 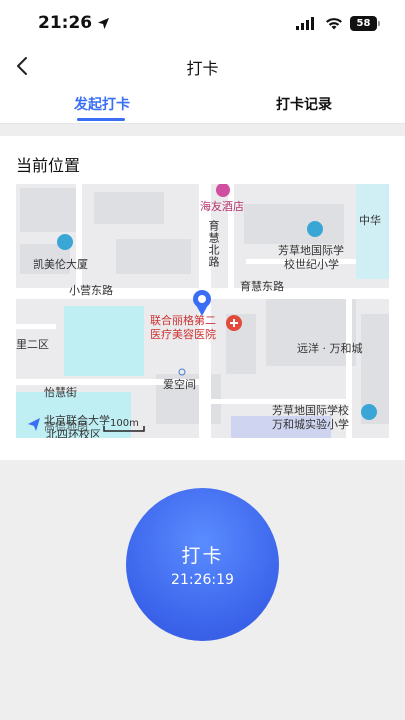 What do you see at coordinates (370, 220) in the screenshot?
I see `map-label-zhonghua: 中华` at bounding box center [370, 220].